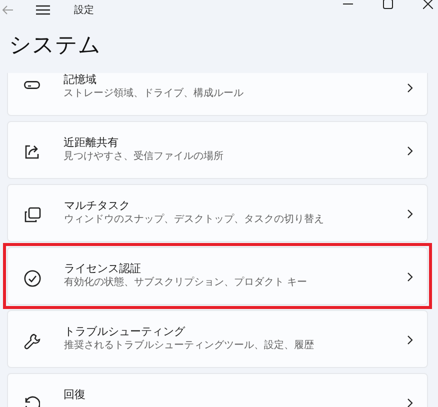 Image resolution: width=438 pixels, height=407 pixels. I want to click on item-description: 推奨されるトラブルシューティングツール、設定、履歴, so click(189, 346).